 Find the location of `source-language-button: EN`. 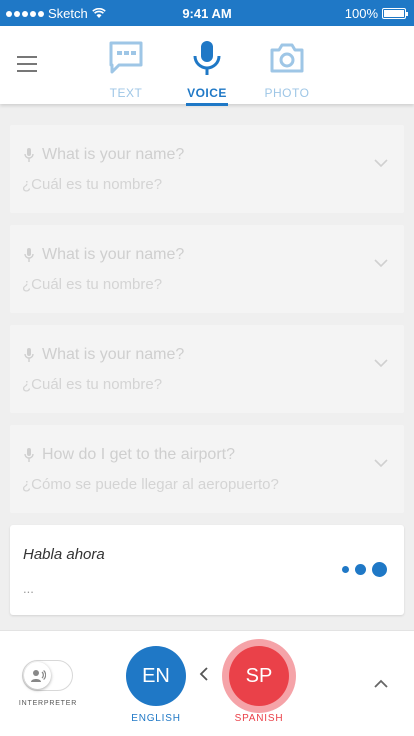

source-language-button: EN is located at coordinates (156, 676).